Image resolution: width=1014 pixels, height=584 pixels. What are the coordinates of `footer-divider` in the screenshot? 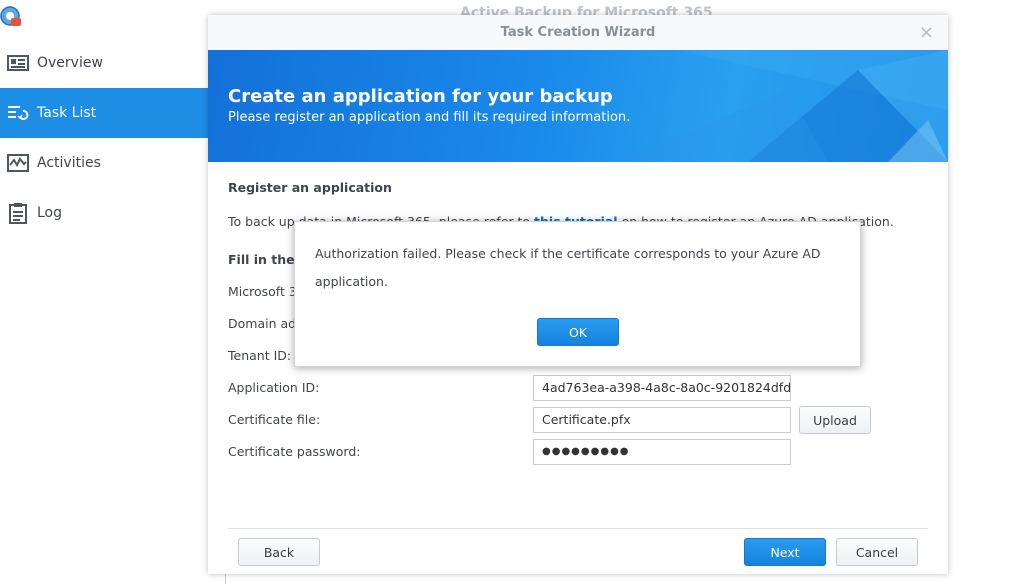 It's located at (578, 528).